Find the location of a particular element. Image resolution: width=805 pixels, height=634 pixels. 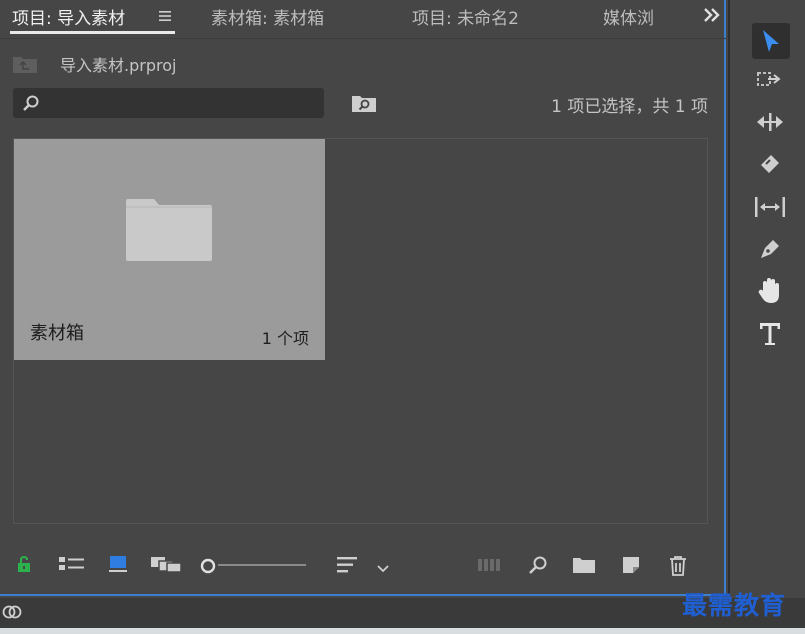

bin-item-count: 1 个项 is located at coordinates (285, 338).